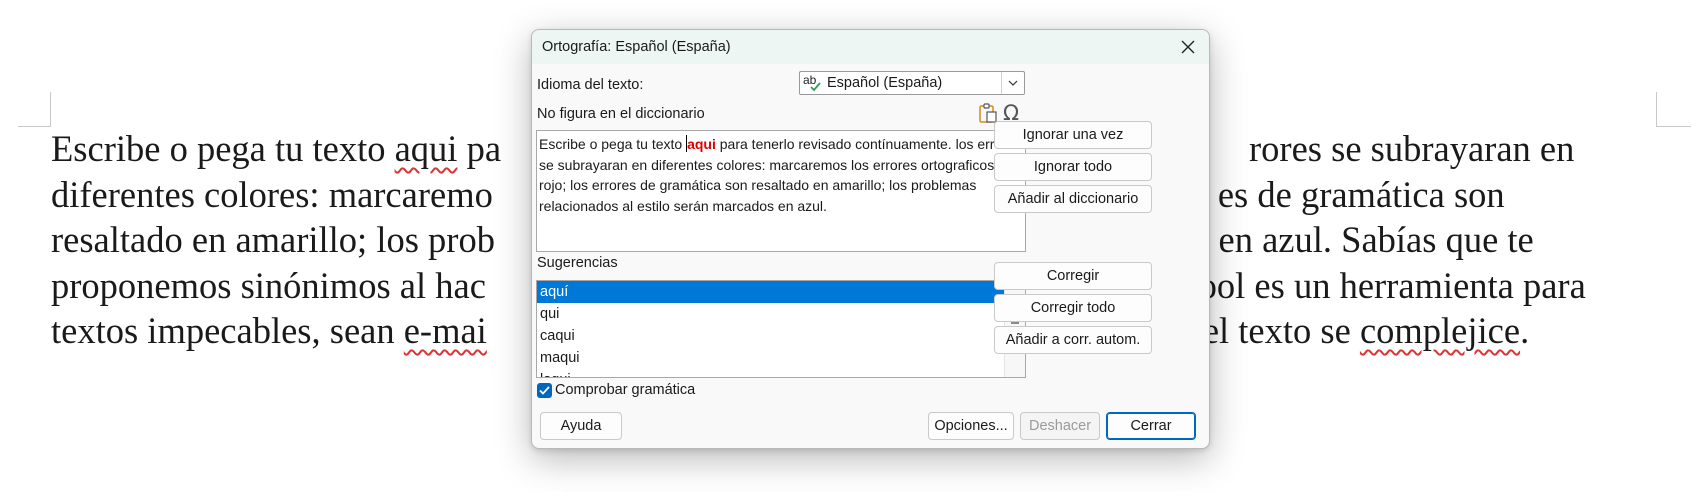 This screenshot has width=1704, height=492. What do you see at coordinates (625, 390) in the screenshot?
I see `check-grammar-label: Comprobar gramática` at bounding box center [625, 390].